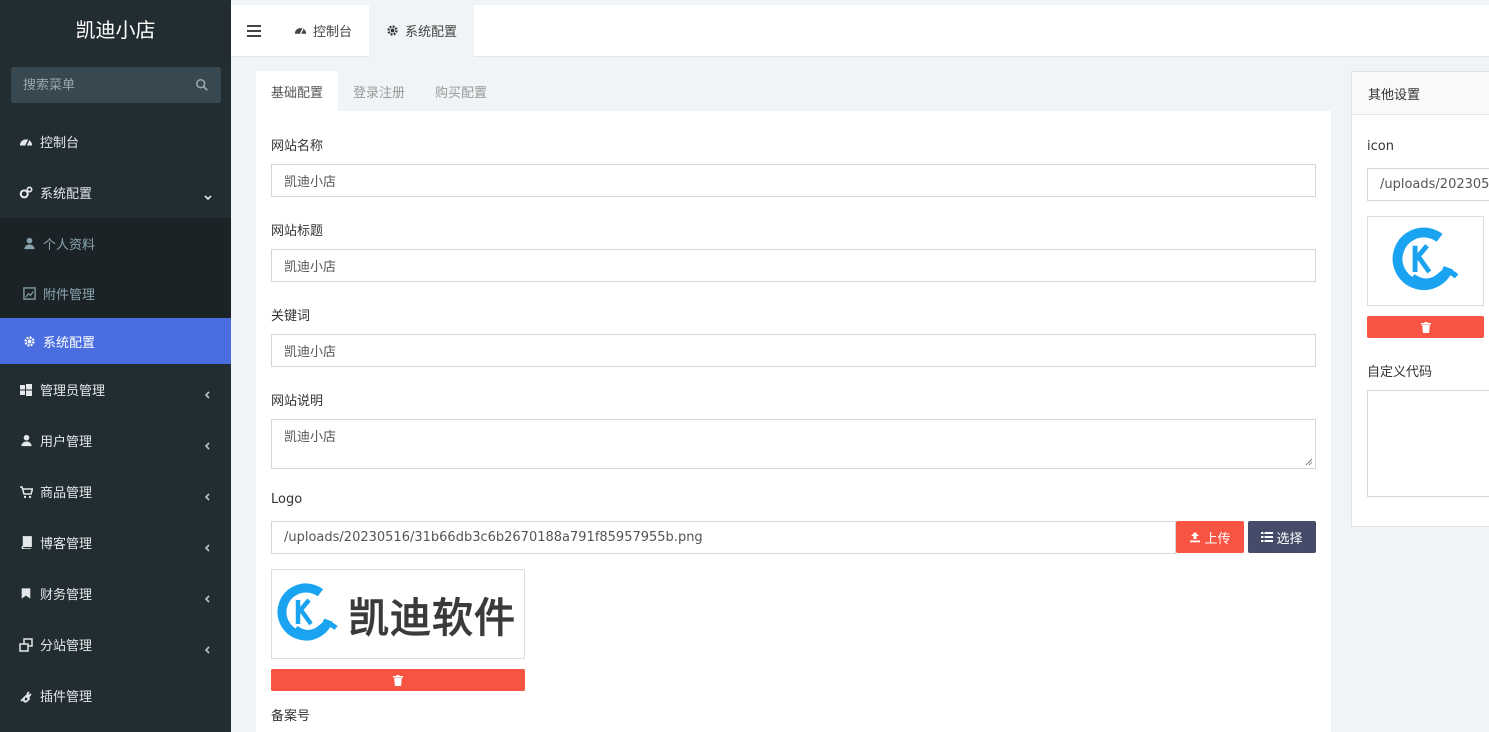 This screenshot has width=1489, height=732. What do you see at coordinates (66, 493) in the screenshot?
I see `sidebar-item-label: 商品管理` at bounding box center [66, 493].